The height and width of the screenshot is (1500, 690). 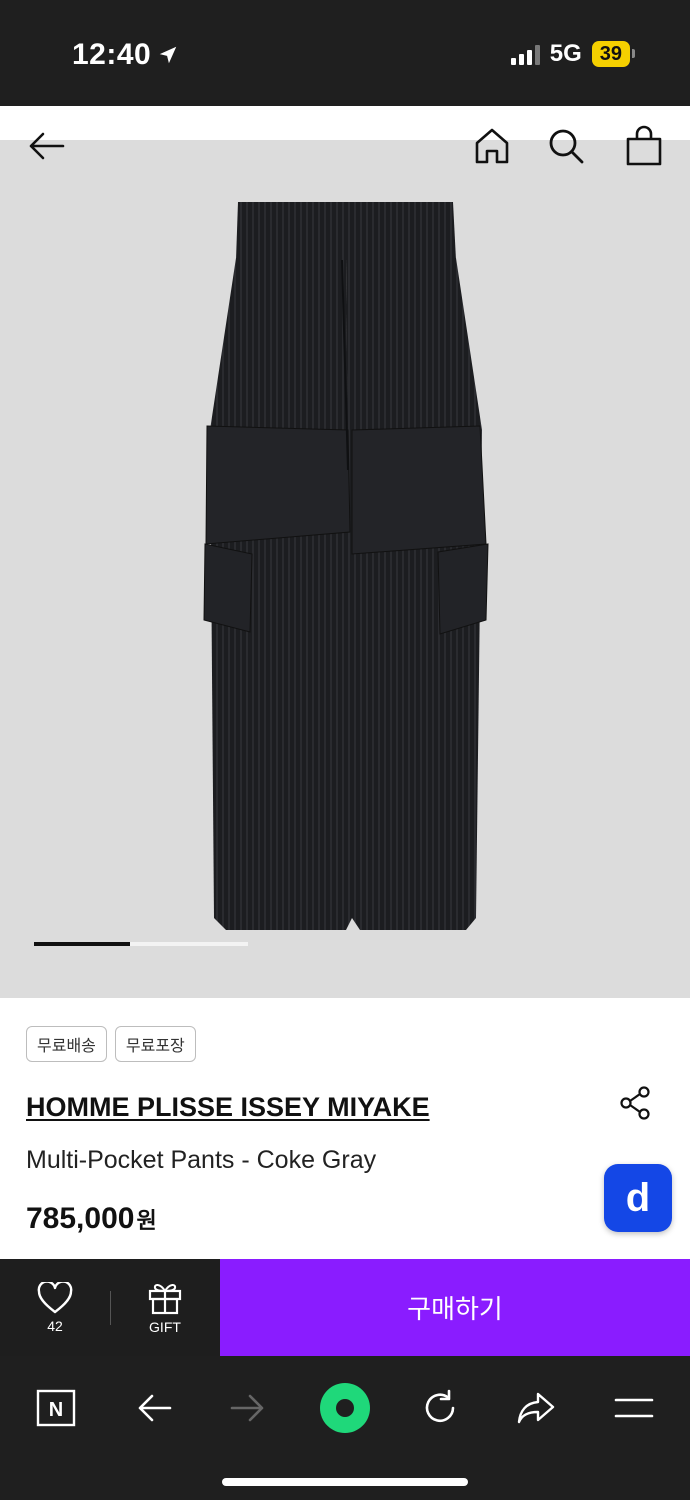 I want to click on gift-button: GIFT, so click(x=165, y=1307).